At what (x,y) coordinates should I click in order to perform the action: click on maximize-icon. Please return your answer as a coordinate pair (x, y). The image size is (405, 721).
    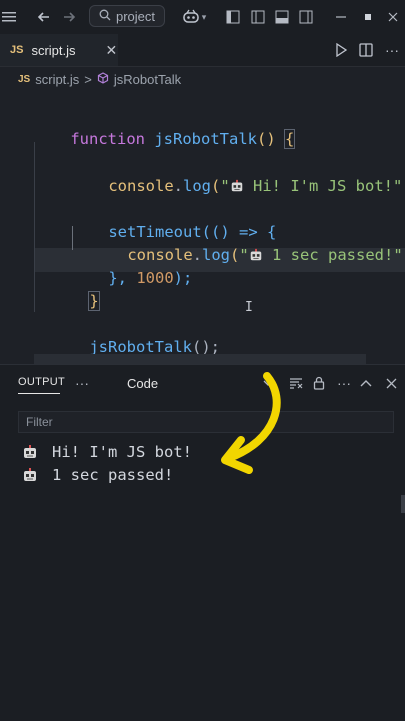
    Looking at the image, I should click on (368, 17).